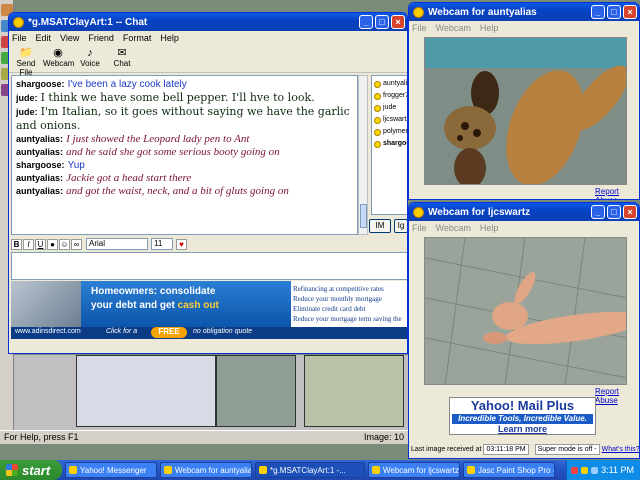  What do you see at coordinates (28, 244) in the screenshot?
I see `italic-button: I` at bounding box center [28, 244].